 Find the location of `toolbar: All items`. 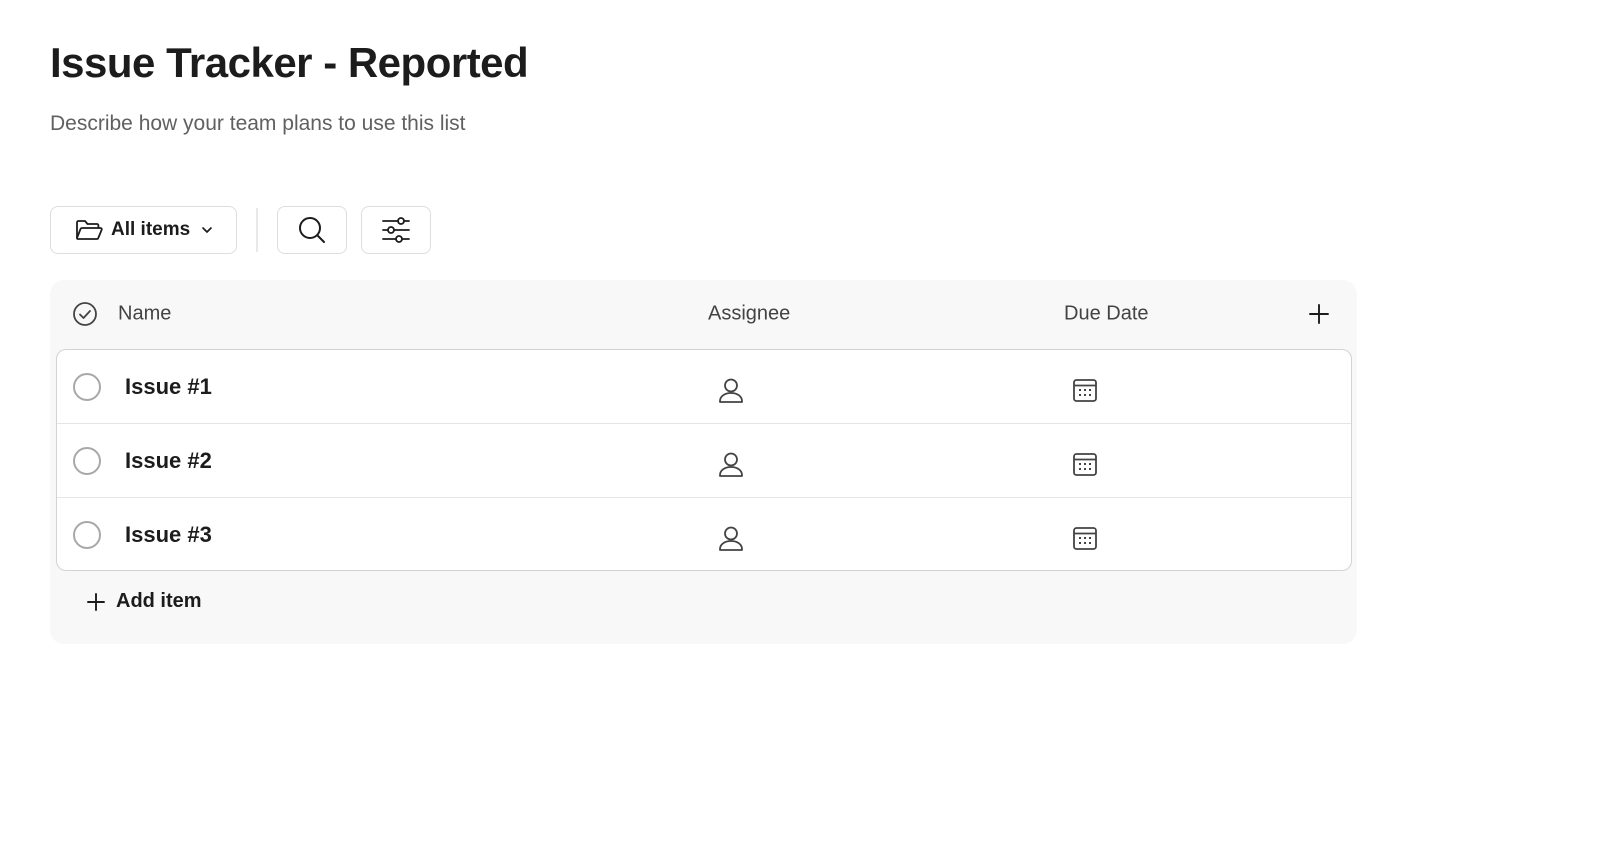

toolbar: All items is located at coordinates (241, 230).